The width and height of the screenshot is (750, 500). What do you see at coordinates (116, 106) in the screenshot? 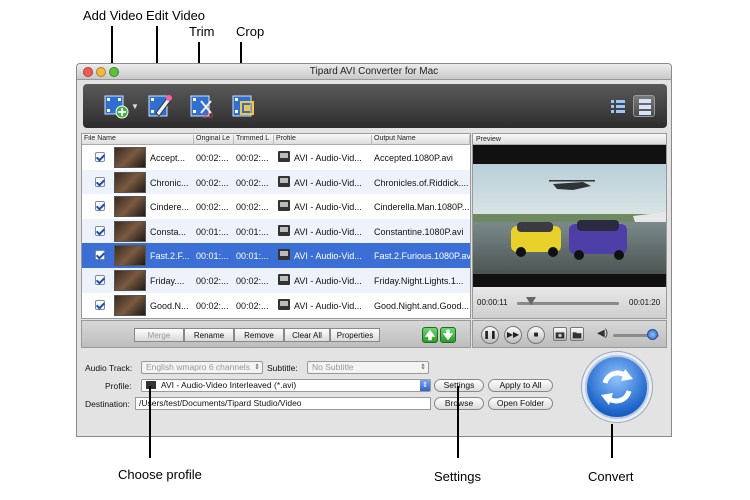
I see `add-video-button` at bounding box center [116, 106].